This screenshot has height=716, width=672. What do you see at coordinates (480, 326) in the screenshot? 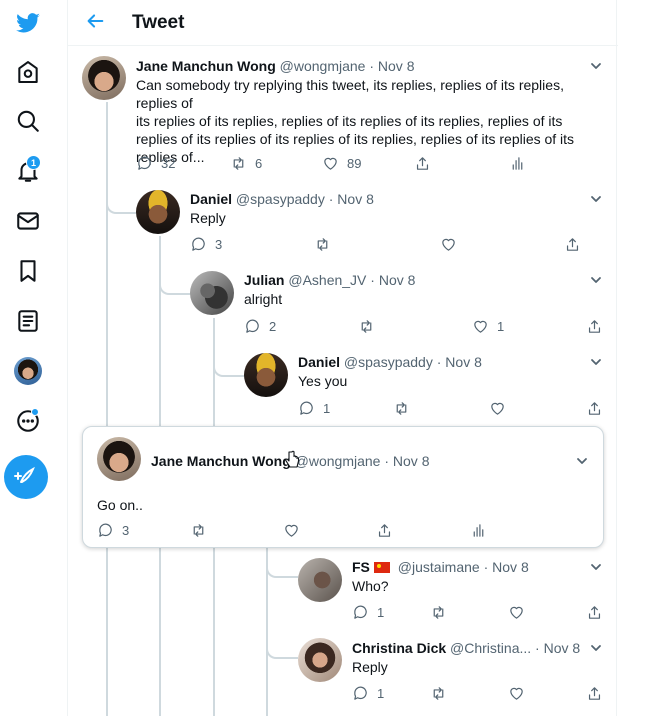
I see `heart-icon` at bounding box center [480, 326].